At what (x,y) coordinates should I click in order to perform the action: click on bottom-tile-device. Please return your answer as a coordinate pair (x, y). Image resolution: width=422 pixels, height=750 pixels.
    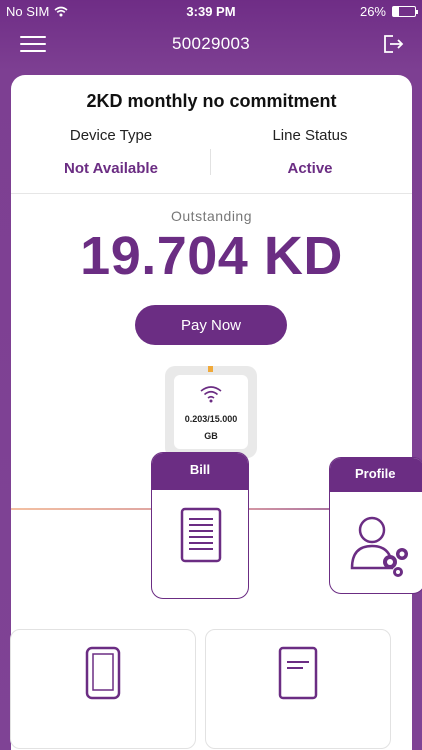
    Looking at the image, I should click on (103, 689).